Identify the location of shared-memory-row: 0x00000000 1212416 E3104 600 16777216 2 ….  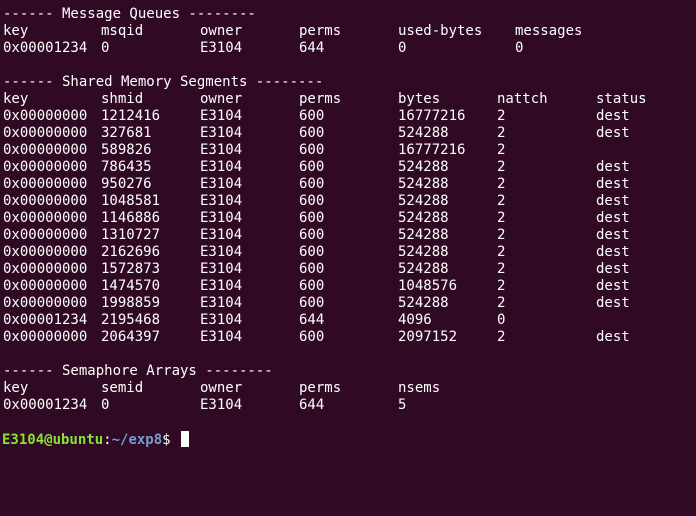
(348, 116).